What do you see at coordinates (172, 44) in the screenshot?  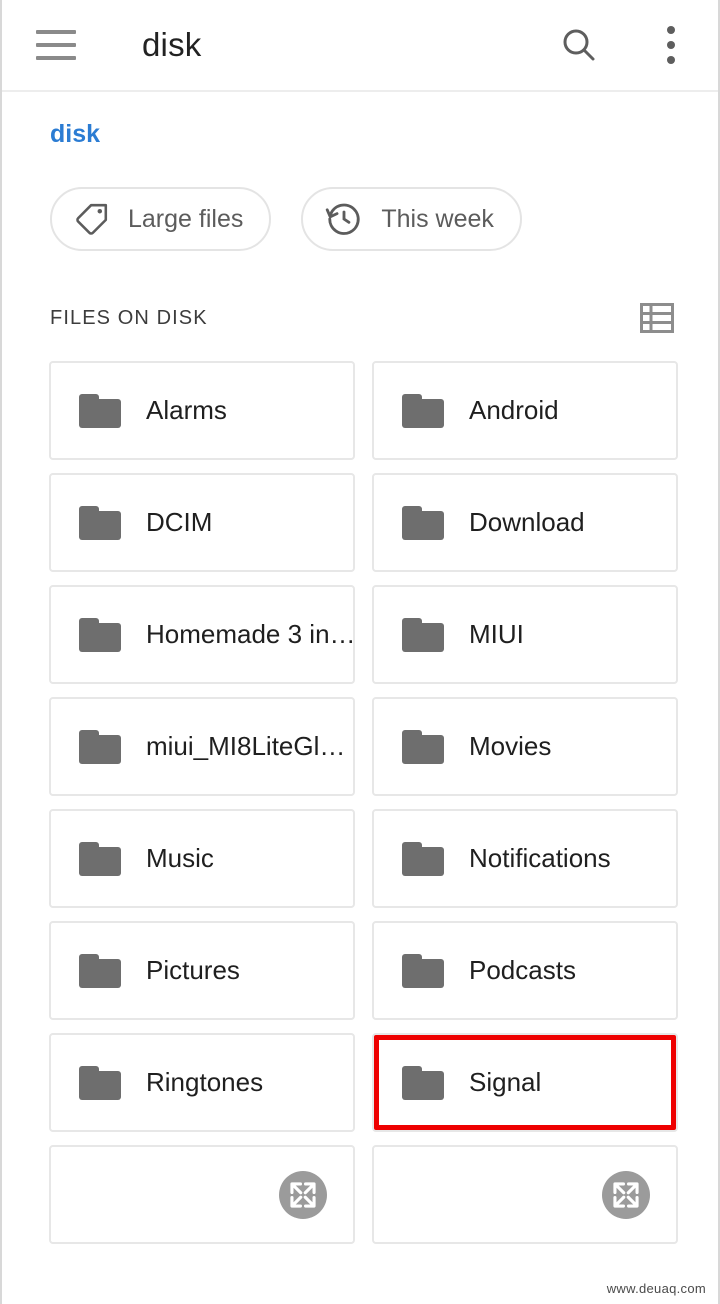 I see `page-title: disk` at bounding box center [172, 44].